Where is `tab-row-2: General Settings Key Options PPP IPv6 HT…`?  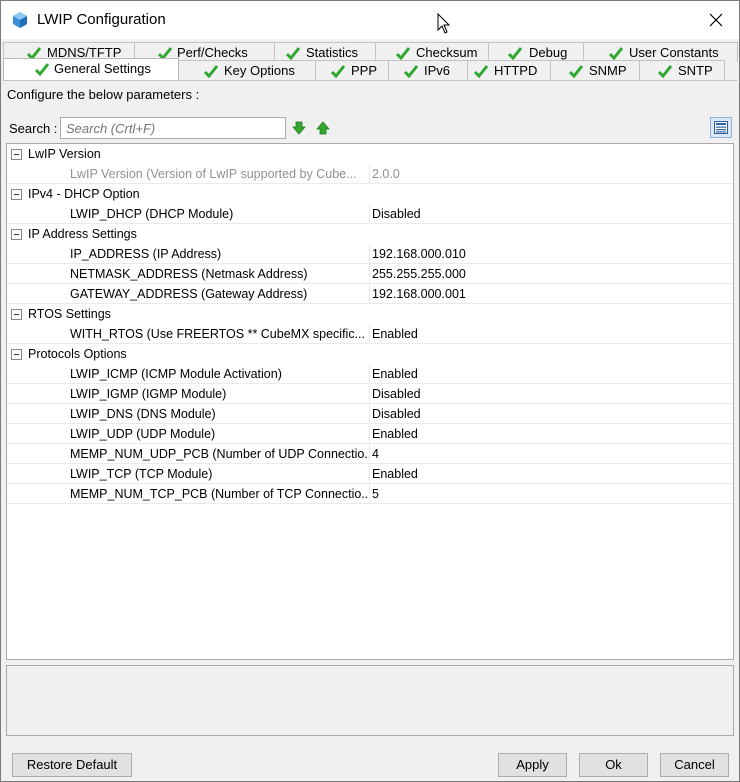
tab-row-2: General Settings Key Options PPP IPv6 HT… is located at coordinates (364, 69).